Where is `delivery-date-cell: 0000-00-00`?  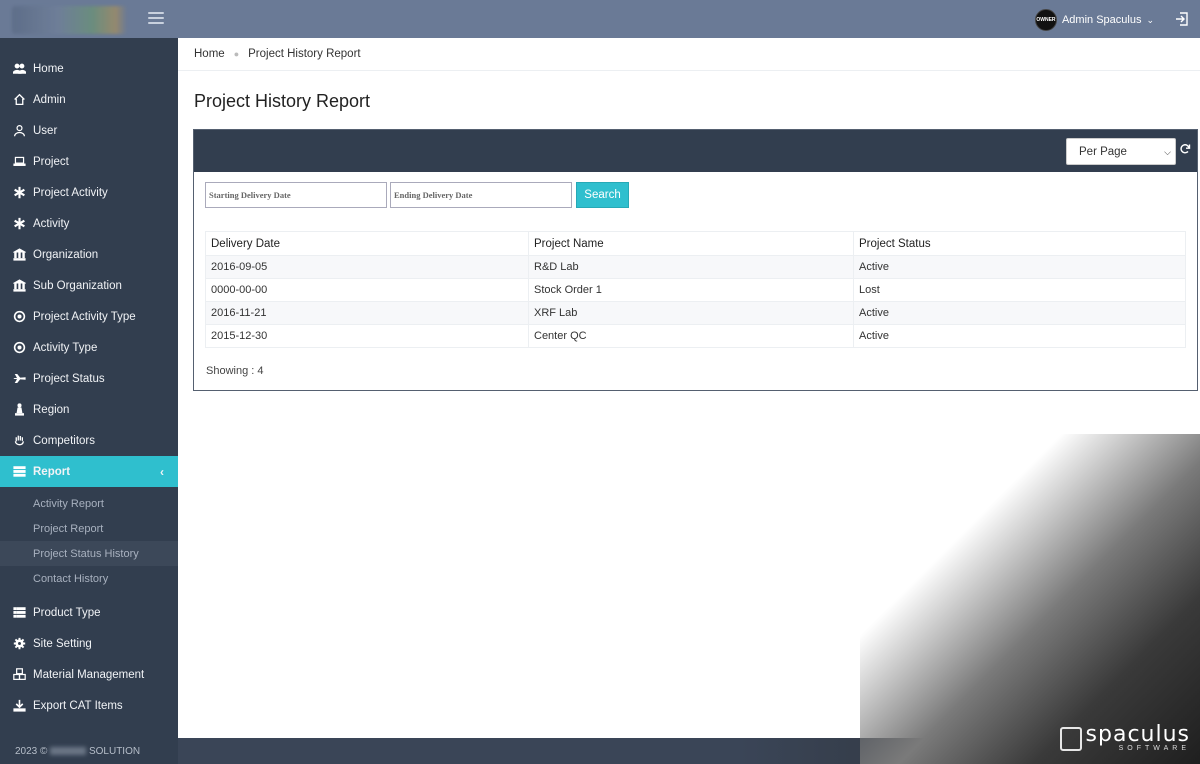 delivery-date-cell: 0000-00-00 is located at coordinates (367, 290).